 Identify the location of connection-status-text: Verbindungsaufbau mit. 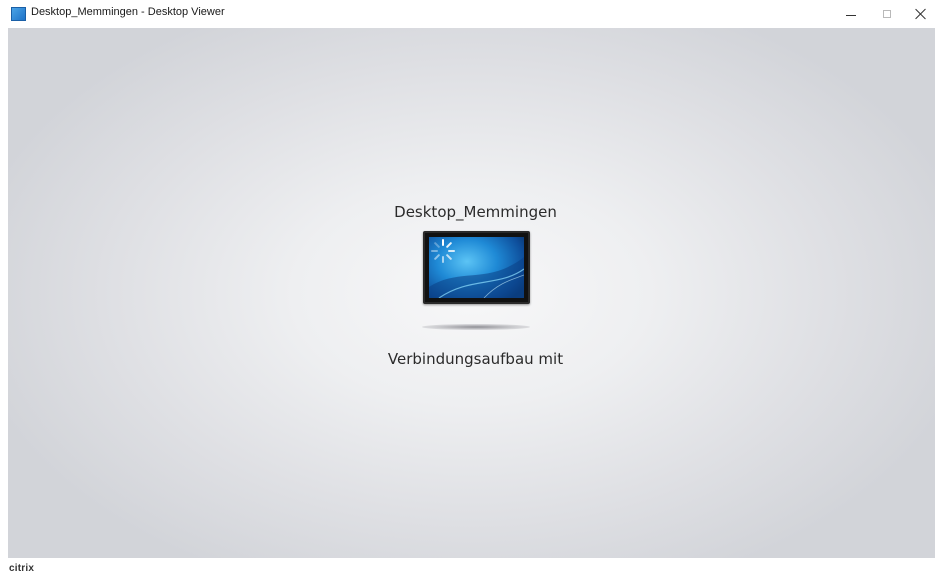
(475, 359).